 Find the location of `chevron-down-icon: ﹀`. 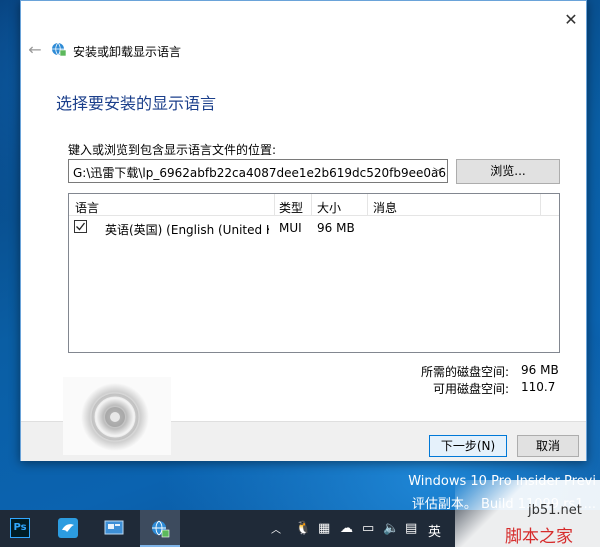

chevron-down-icon: ﹀ is located at coordinates (438, 171).